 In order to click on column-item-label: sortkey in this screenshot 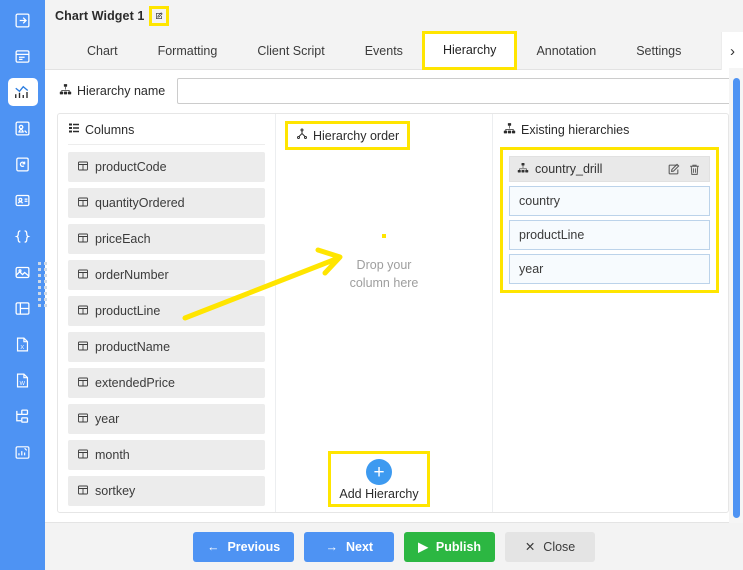, I will do `click(115, 491)`.